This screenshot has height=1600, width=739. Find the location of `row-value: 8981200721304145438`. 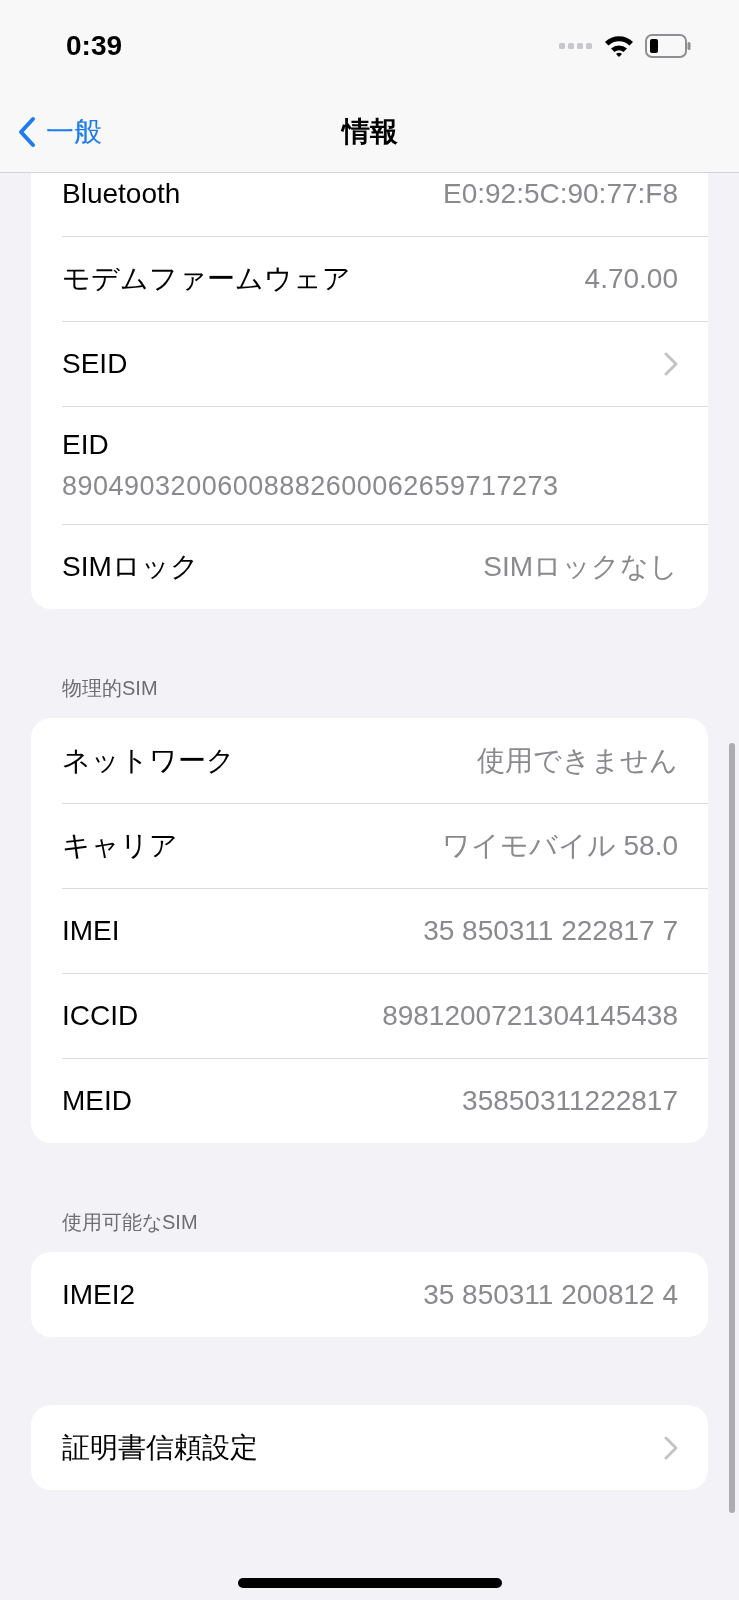

row-value: 8981200721304145438 is located at coordinates (530, 1016).